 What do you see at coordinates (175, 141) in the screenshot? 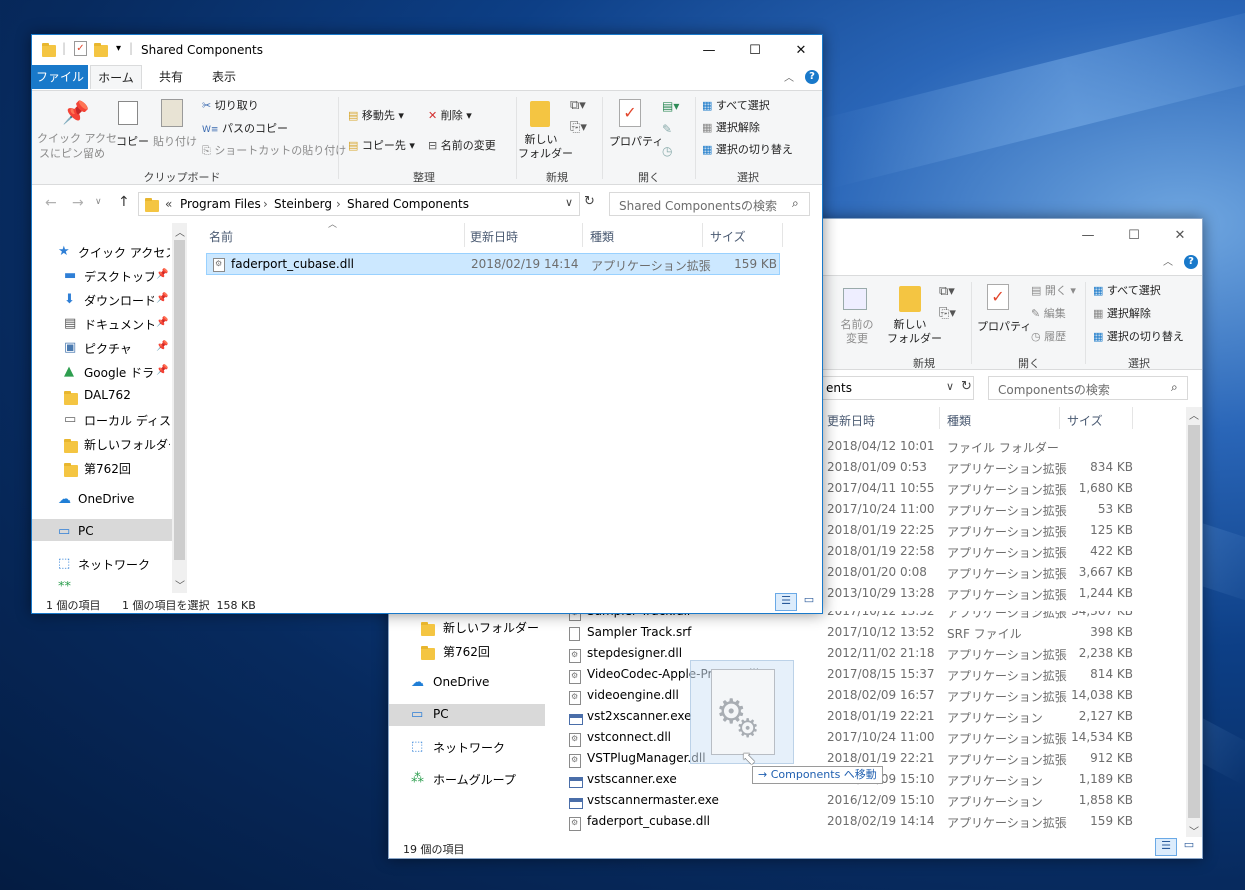
I see `paste-button: 貼り付け` at bounding box center [175, 141].